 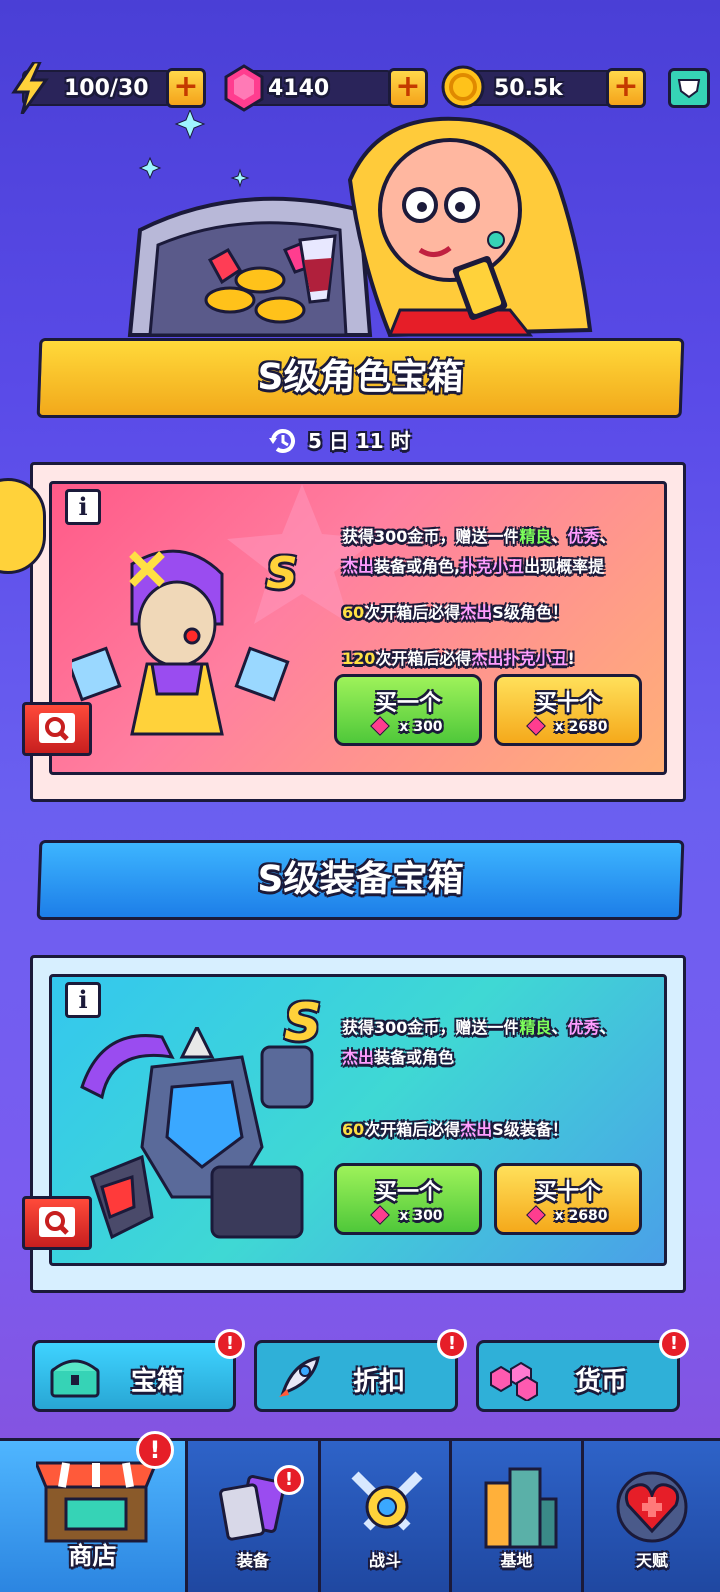 I want to click on nav-battle: 战斗, so click(x=386, y=1516).